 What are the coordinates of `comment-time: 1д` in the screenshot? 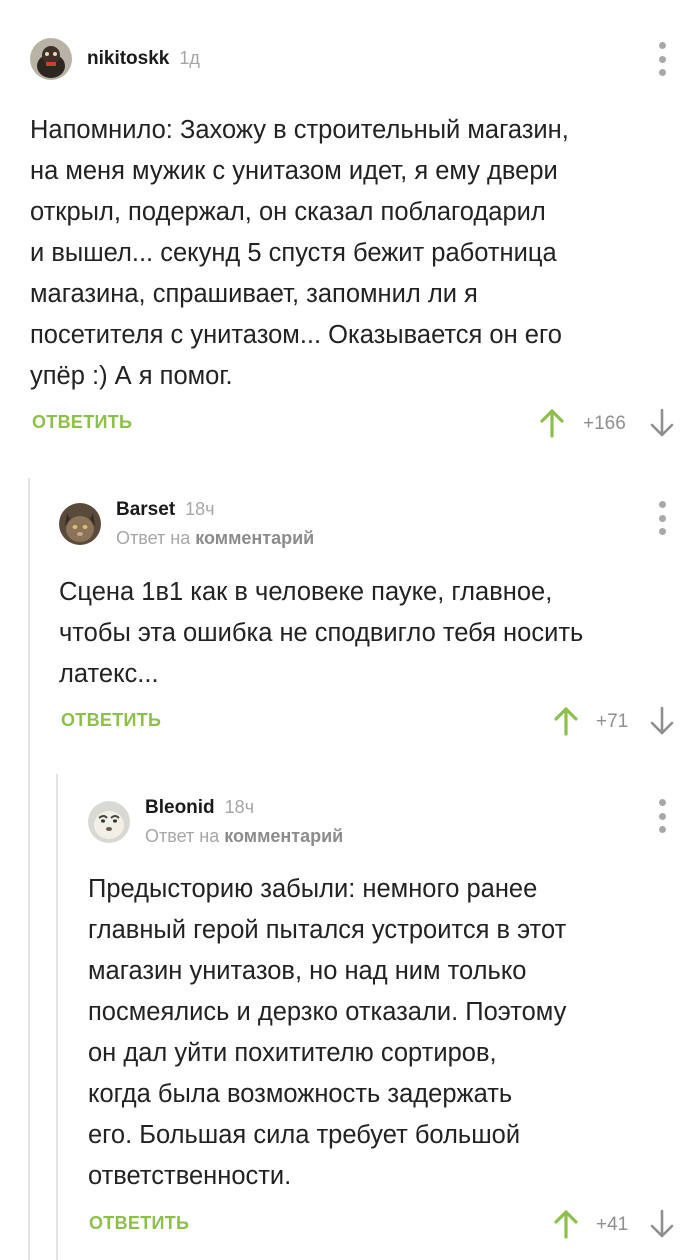 It's located at (189, 58).